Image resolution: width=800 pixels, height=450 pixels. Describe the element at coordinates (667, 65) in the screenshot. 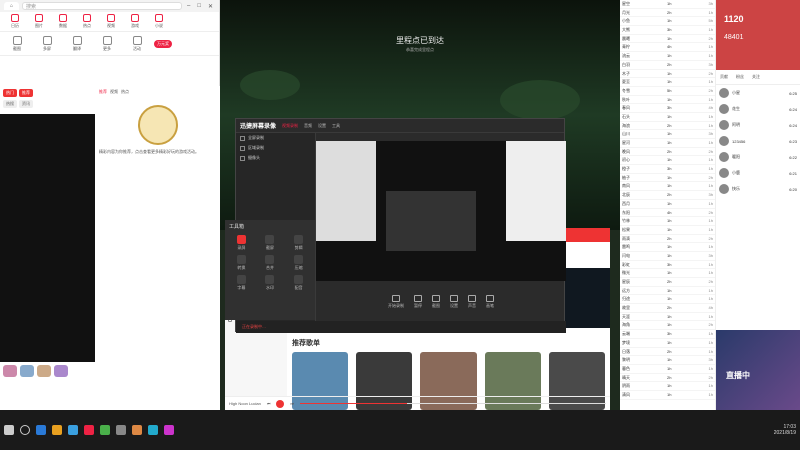

I see `chat-row: 白羽 2h 3h` at that location.